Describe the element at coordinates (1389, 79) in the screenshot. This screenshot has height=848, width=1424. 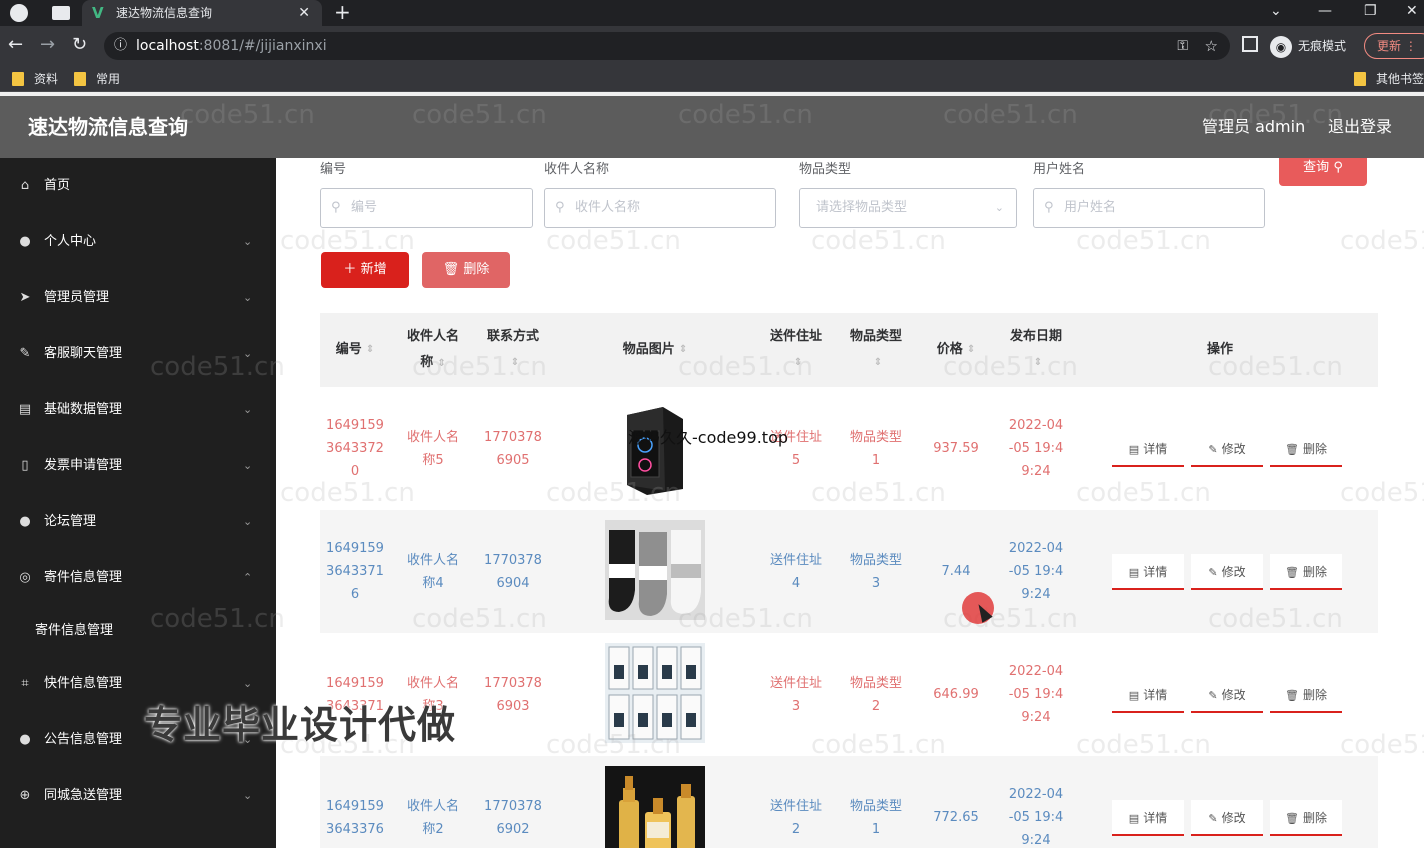
I see `other-bookmarks: 其他书签` at that location.